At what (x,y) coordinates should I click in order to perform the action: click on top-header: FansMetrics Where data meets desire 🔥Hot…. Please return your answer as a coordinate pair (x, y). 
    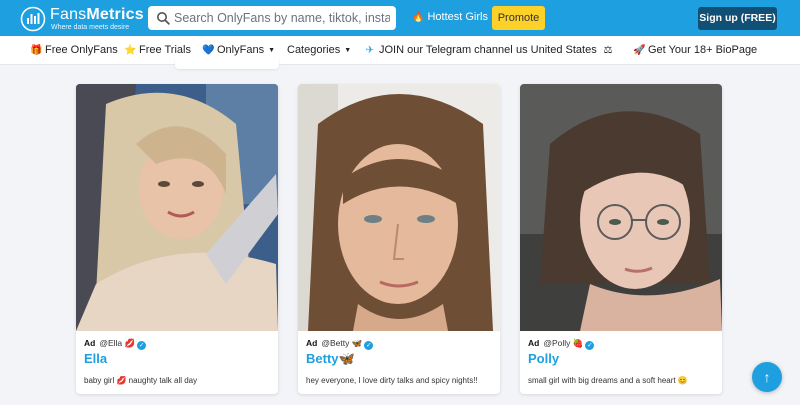
    Looking at the image, I should click on (400, 18).